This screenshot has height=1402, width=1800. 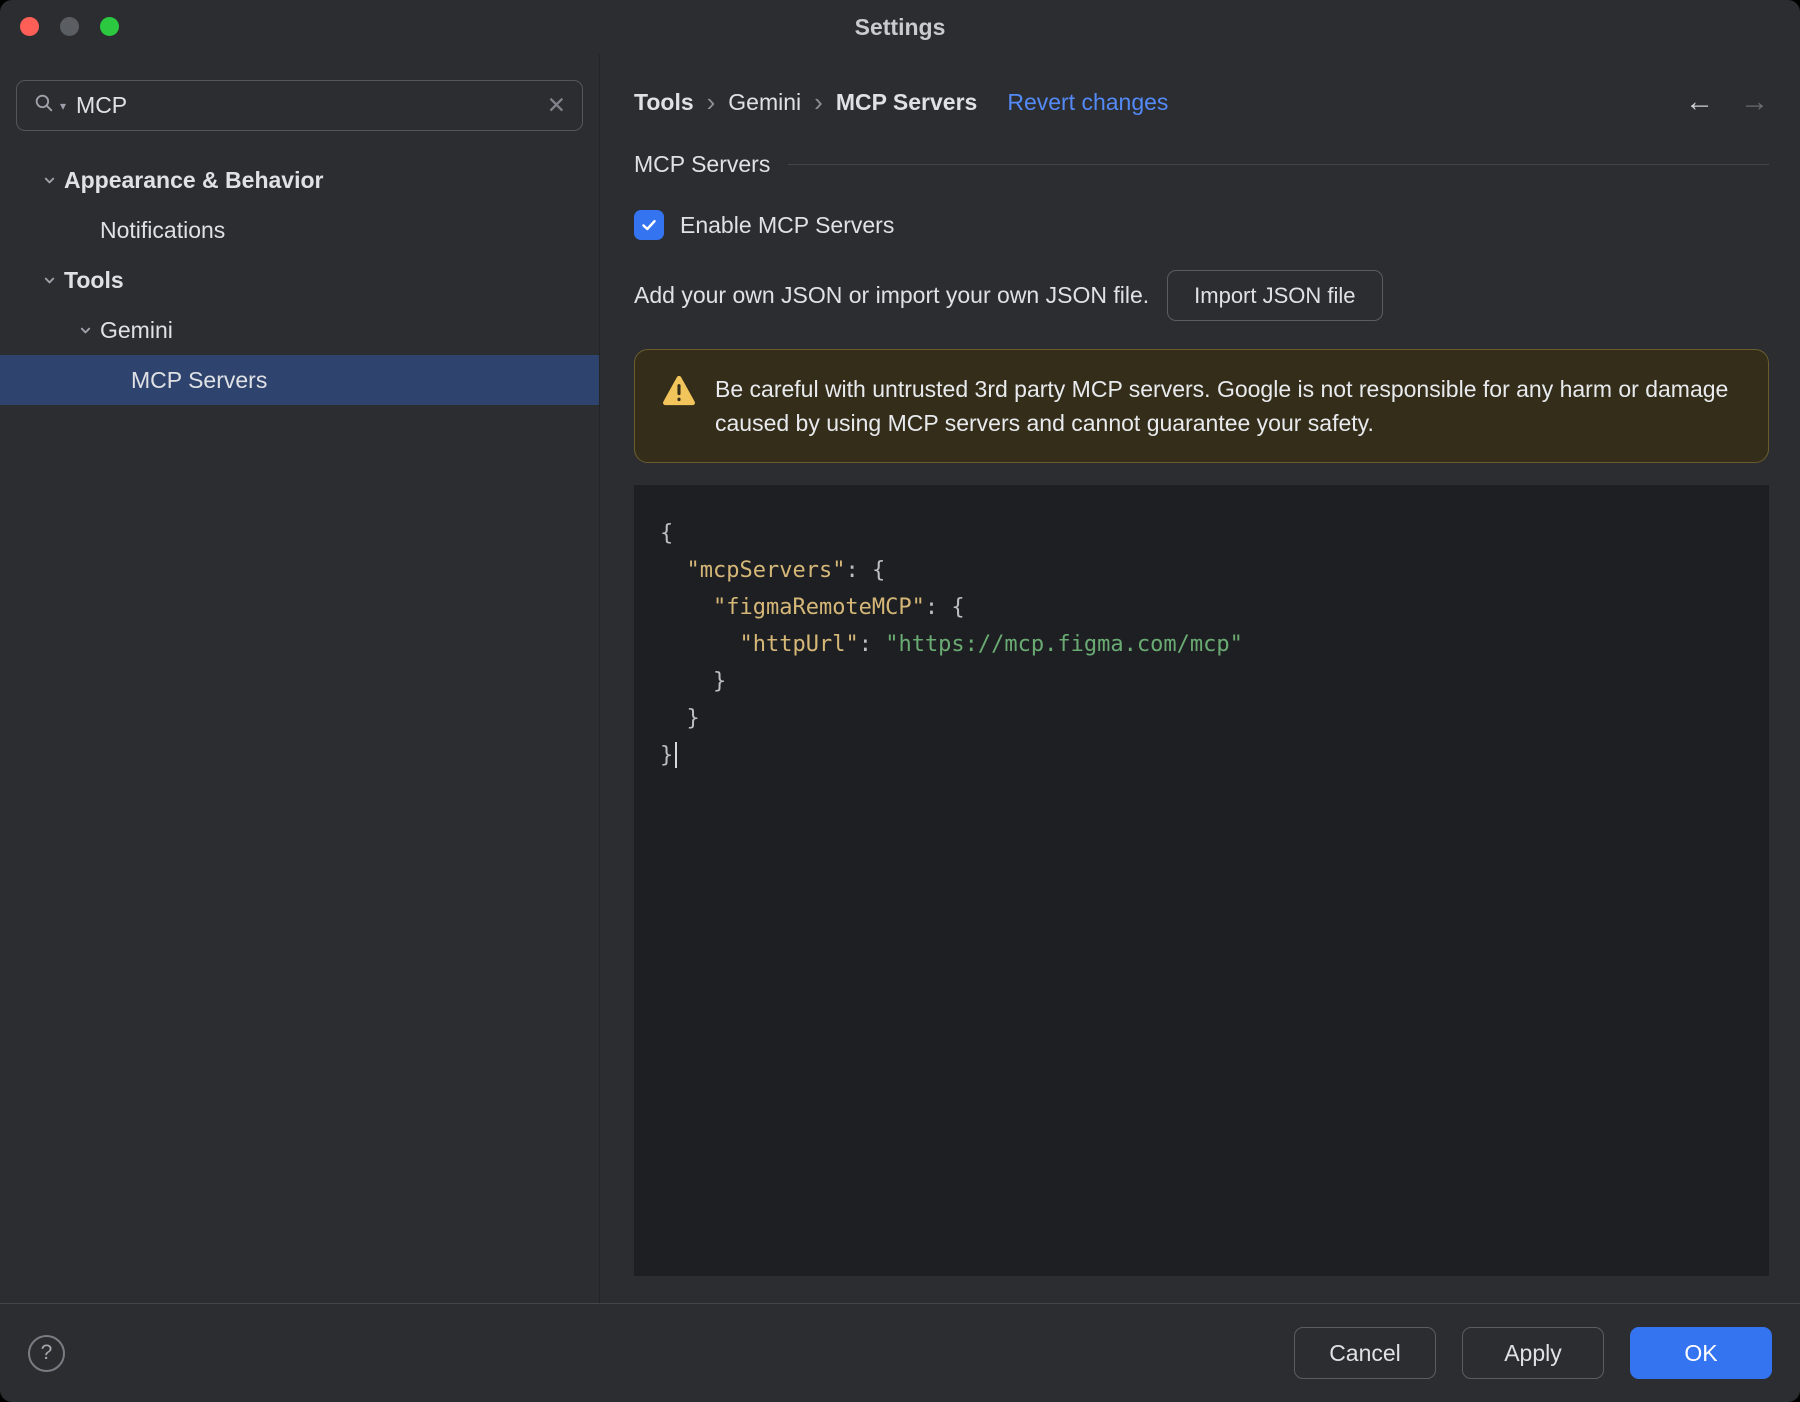 I want to click on forward-arrow-icon: →, so click(x=1754, y=101).